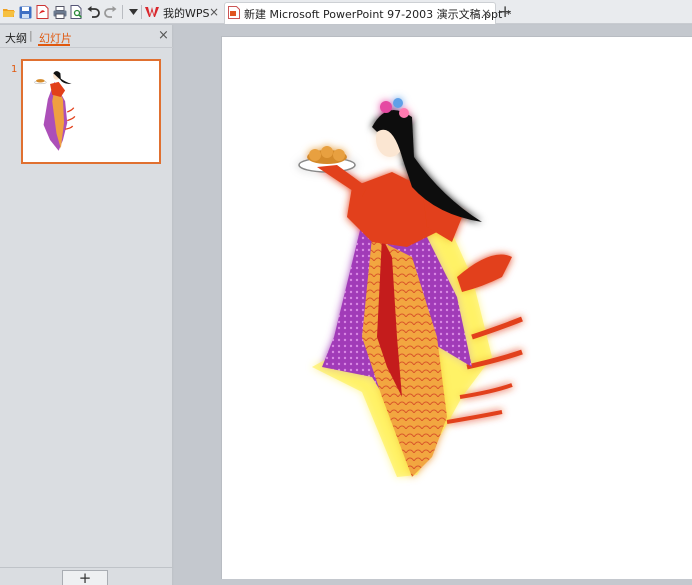  I want to click on print-icon, so click(59, 12).